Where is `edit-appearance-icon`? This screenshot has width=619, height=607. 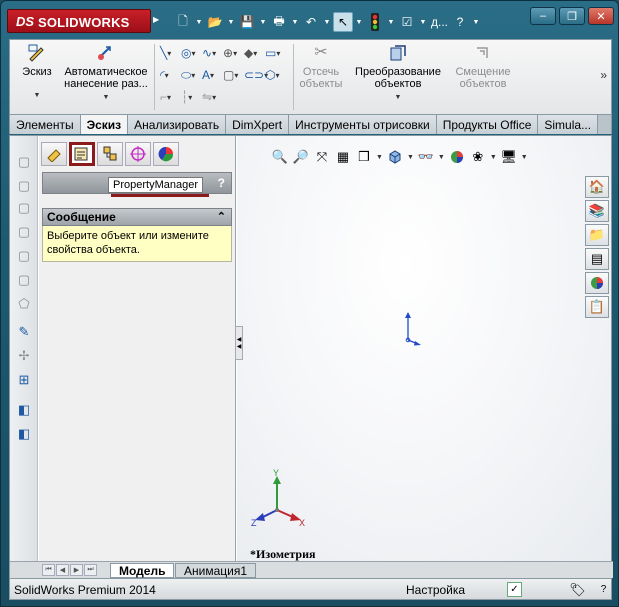 edit-appearance-icon is located at coordinates (457, 157).